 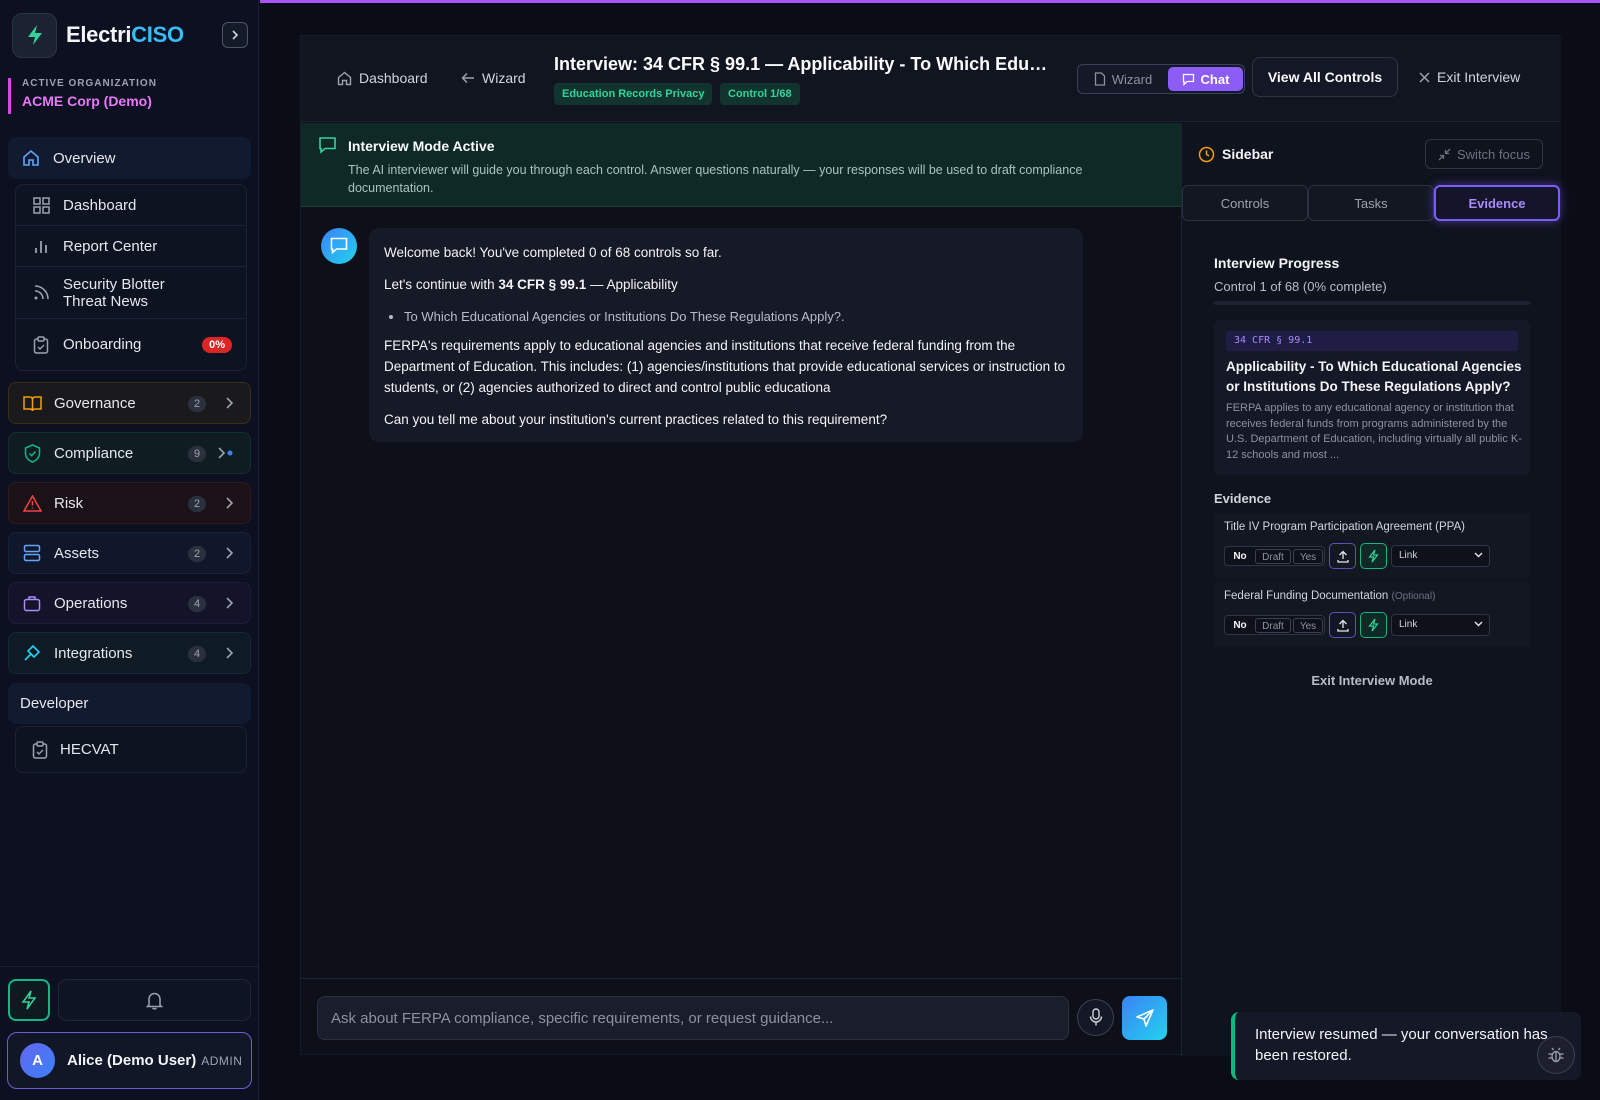 I want to click on bolt-icon, so click(x=1373, y=625).